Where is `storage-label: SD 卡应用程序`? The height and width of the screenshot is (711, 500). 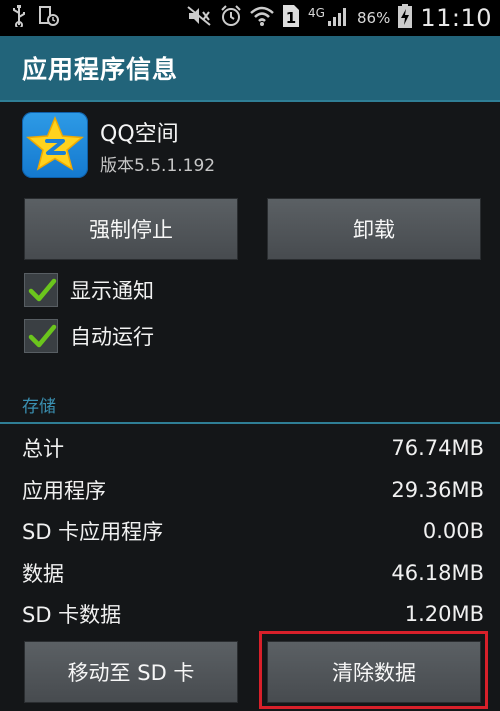 storage-label: SD 卡应用程序 is located at coordinates (93, 532).